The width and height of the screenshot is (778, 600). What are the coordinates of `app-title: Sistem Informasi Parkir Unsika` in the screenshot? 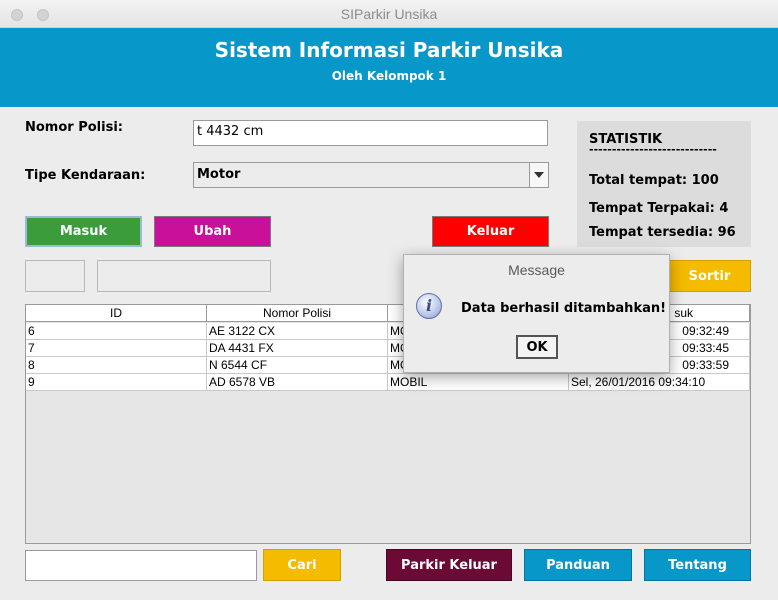 It's located at (389, 50).